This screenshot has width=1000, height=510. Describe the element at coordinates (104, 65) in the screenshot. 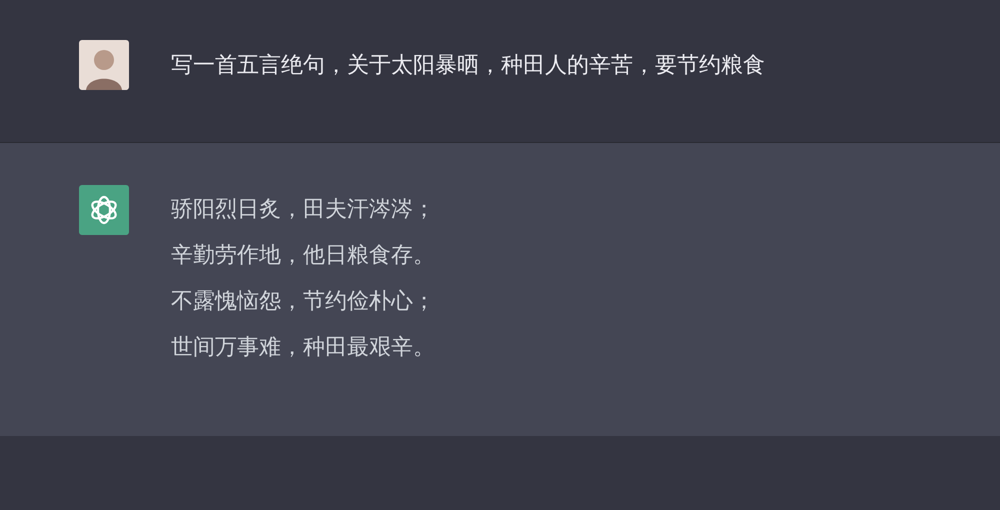

I see `user-avatar` at that location.